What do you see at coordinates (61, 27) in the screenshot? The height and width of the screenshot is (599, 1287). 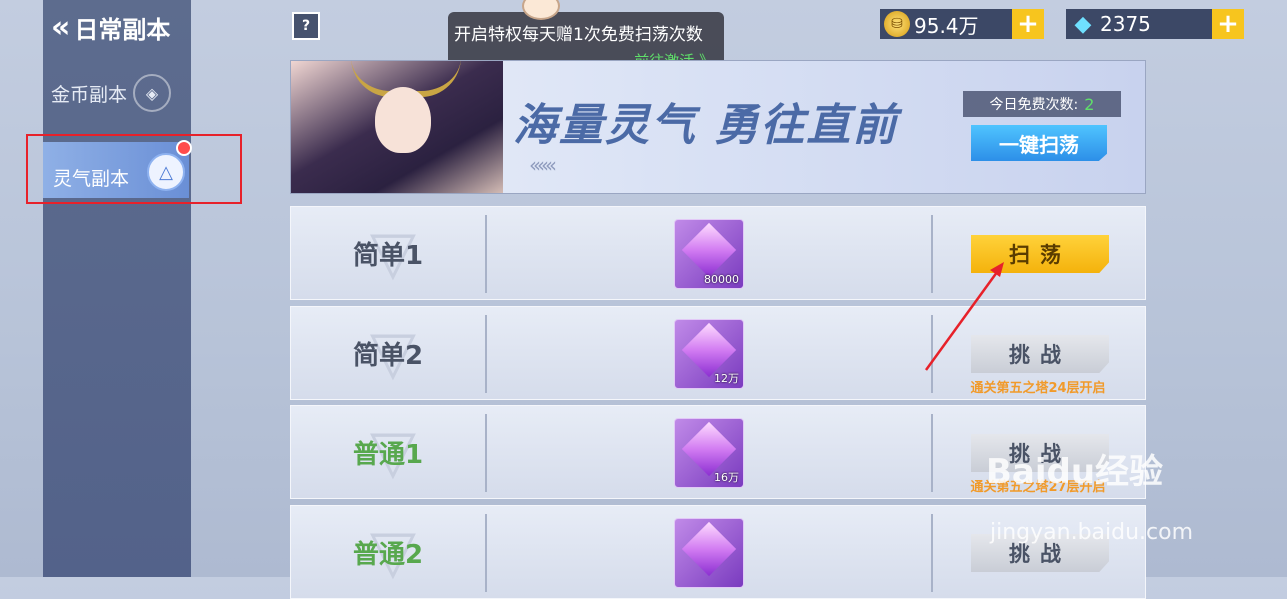 I see `chevron-left-icon: «` at bounding box center [61, 27].